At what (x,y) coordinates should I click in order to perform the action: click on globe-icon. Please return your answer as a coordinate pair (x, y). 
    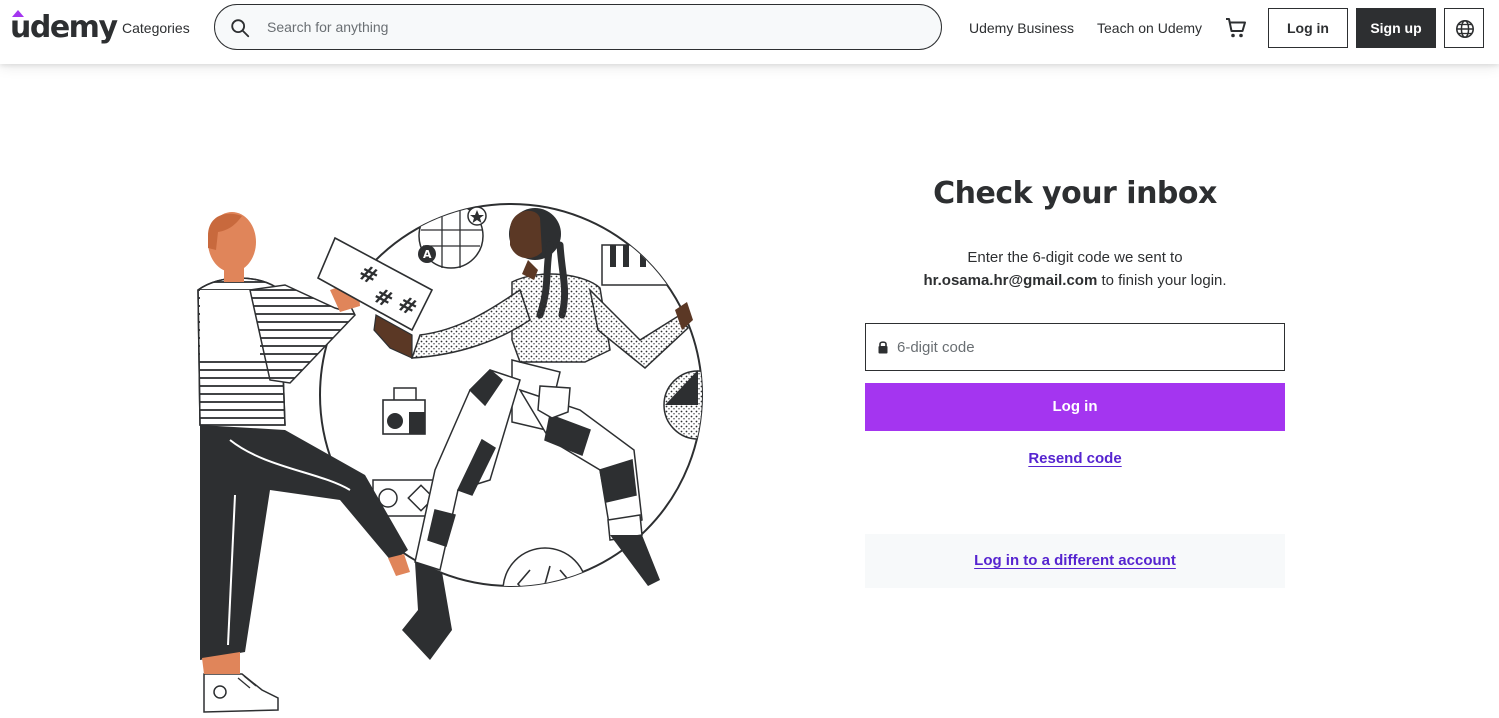
    Looking at the image, I should click on (1465, 29).